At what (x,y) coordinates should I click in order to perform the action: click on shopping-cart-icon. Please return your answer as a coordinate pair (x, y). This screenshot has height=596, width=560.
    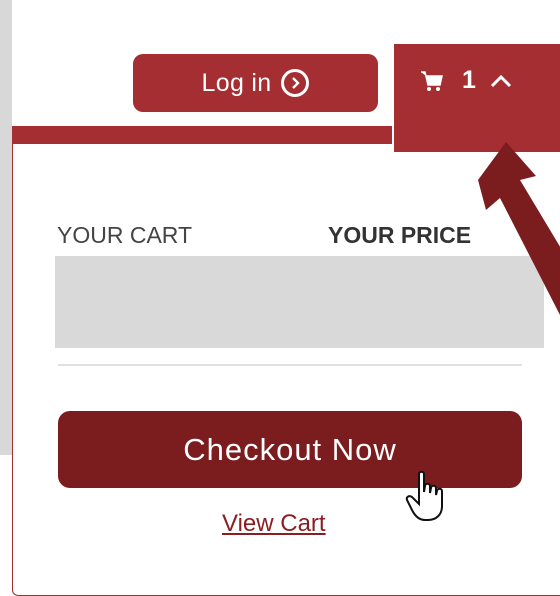
    Looking at the image, I should click on (432, 80).